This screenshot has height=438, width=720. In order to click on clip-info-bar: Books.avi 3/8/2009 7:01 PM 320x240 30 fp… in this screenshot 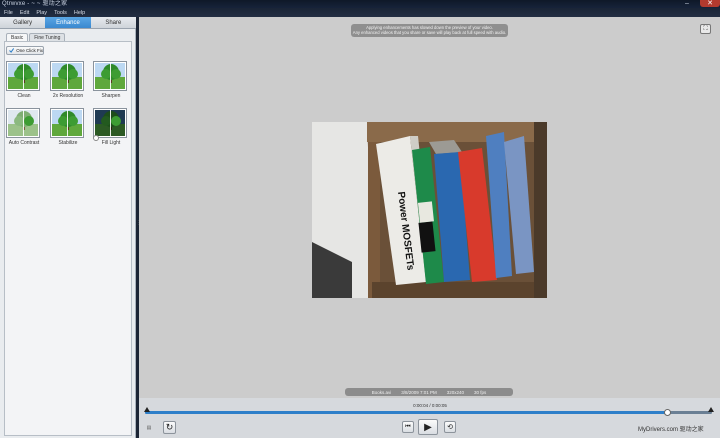, I will do `click(429, 392)`.